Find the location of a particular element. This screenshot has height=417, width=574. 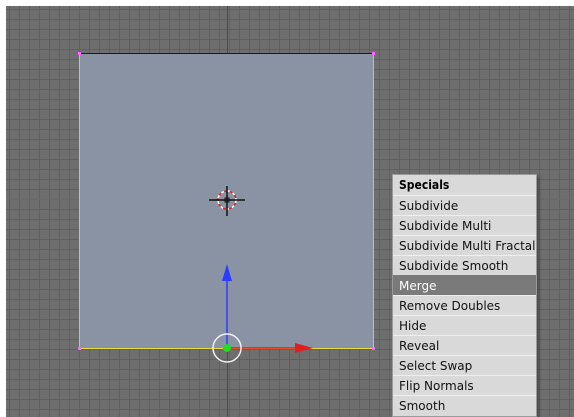

menu-item-reveal: Reveal is located at coordinates (464, 345).